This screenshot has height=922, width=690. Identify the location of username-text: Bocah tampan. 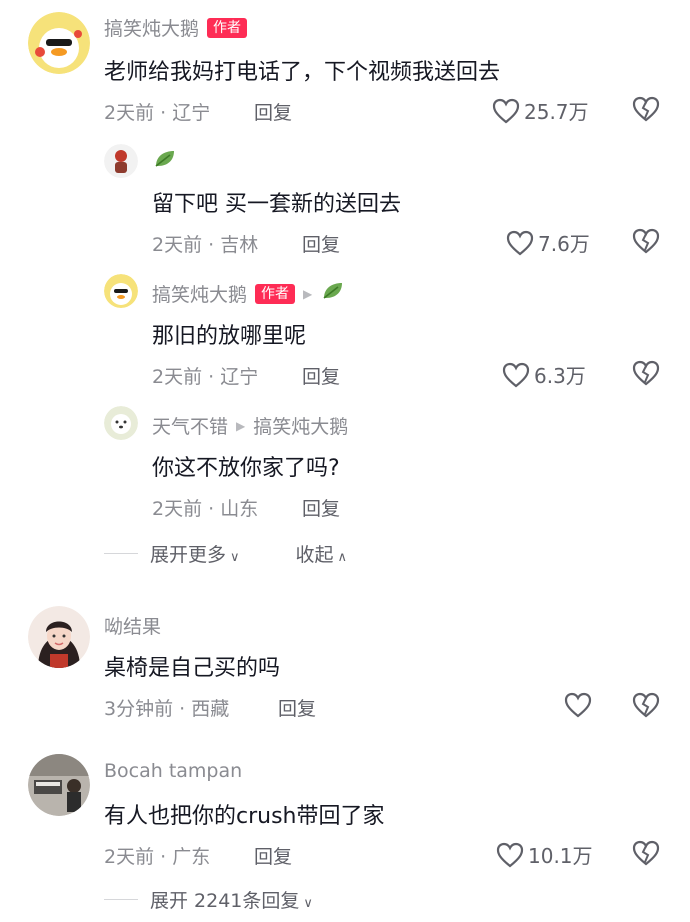
(173, 771).